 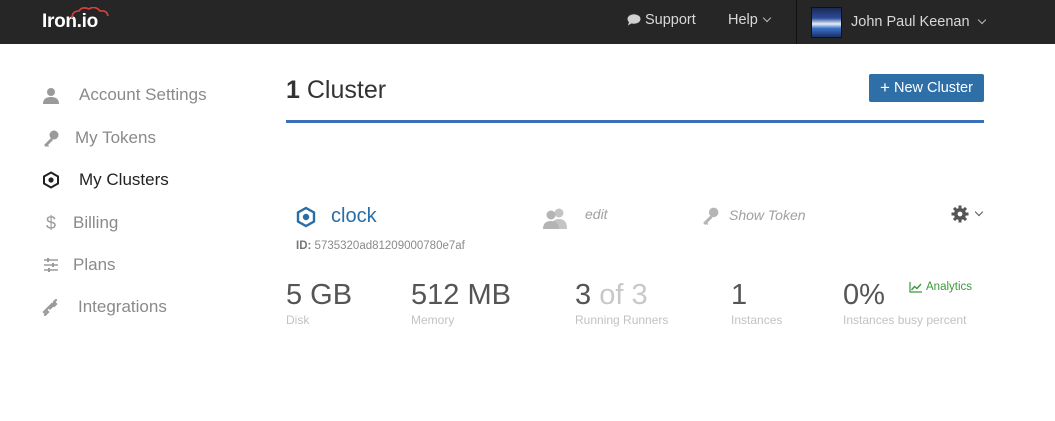 I want to click on sidebar-item-label: My Tokens, so click(x=115, y=137).